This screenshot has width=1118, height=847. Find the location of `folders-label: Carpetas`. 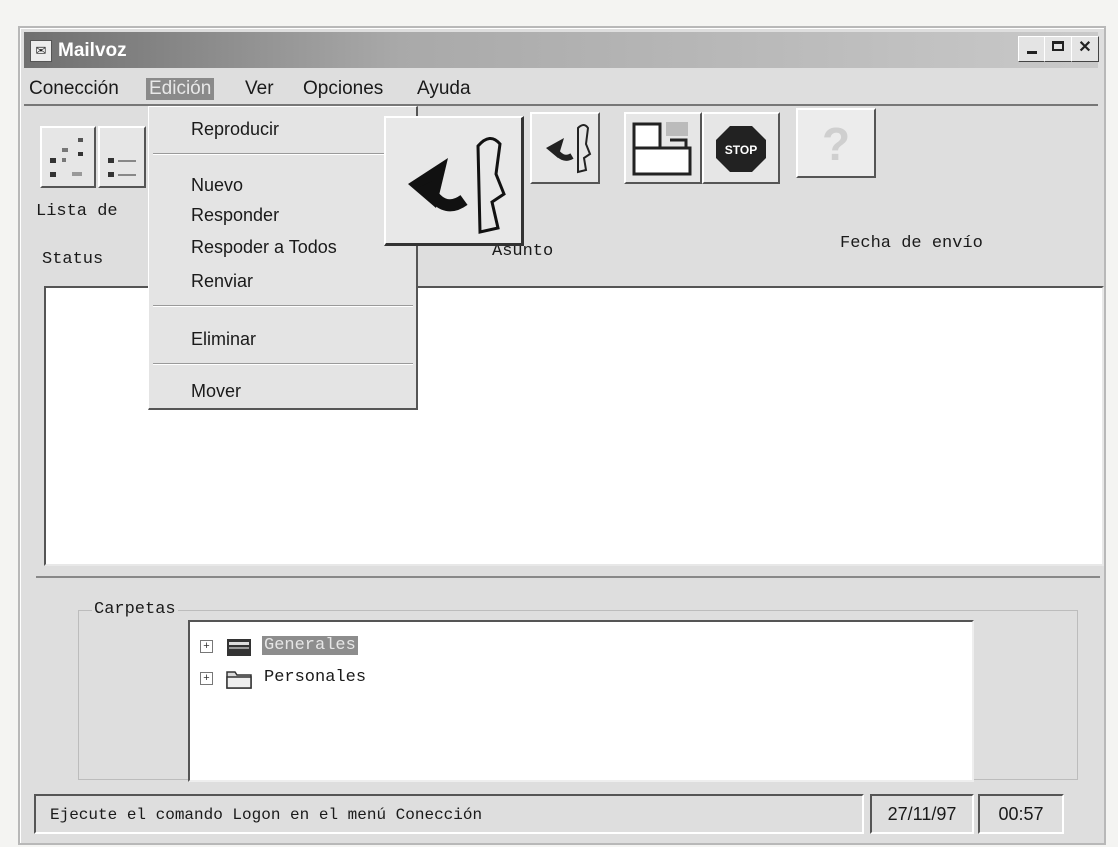

folders-label: Carpetas is located at coordinates (135, 609).